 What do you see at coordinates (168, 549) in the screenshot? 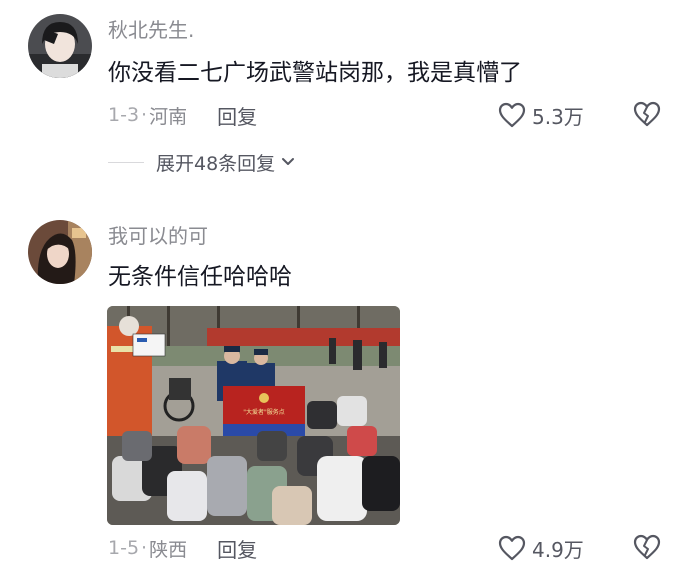
I see `comment-region: 陕西` at bounding box center [168, 549].